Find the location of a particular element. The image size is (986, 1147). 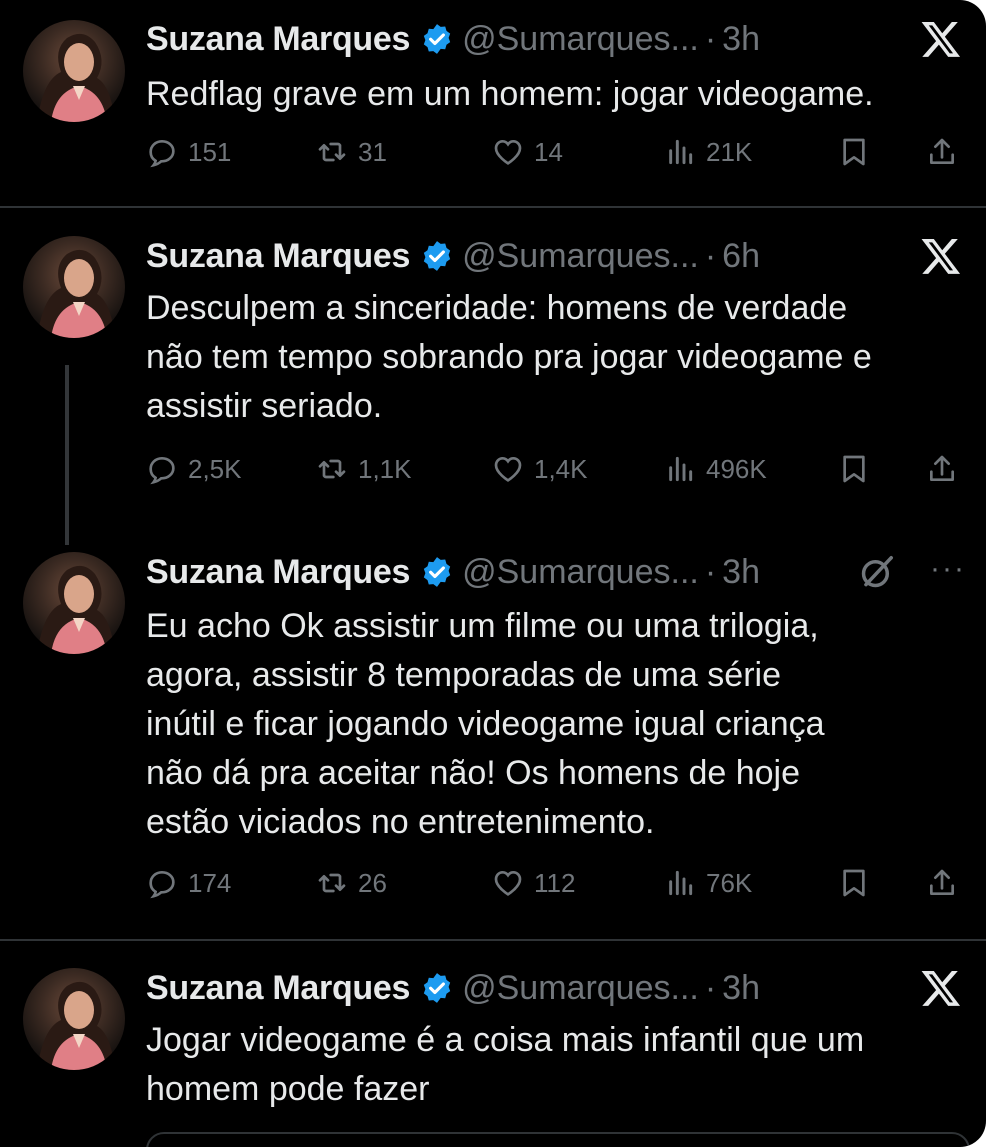

retweet-count: 26 is located at coordinates (372, 882).